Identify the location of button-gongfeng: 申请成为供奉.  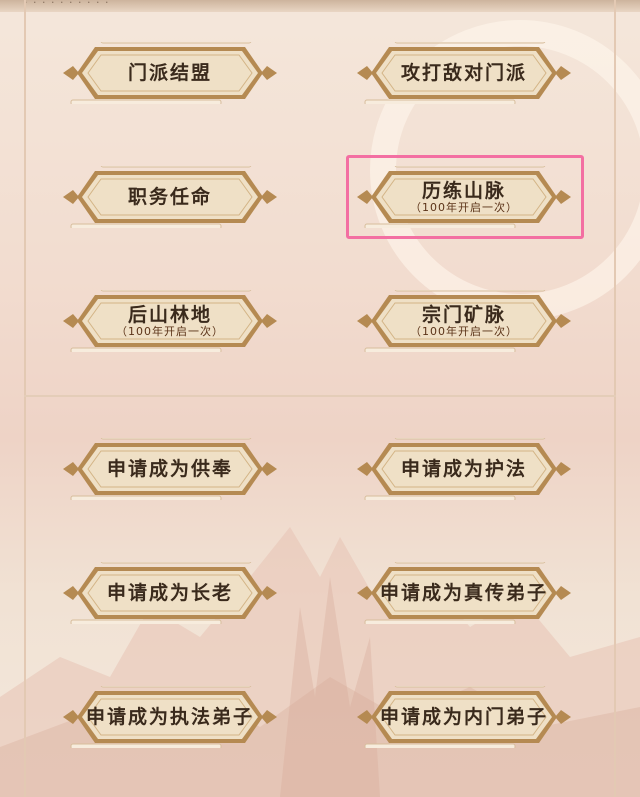
(170, 469).